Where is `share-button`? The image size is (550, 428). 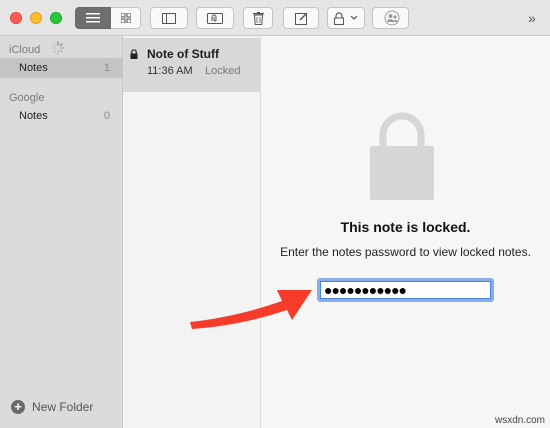
share-button is located at coordinates (390, 18).